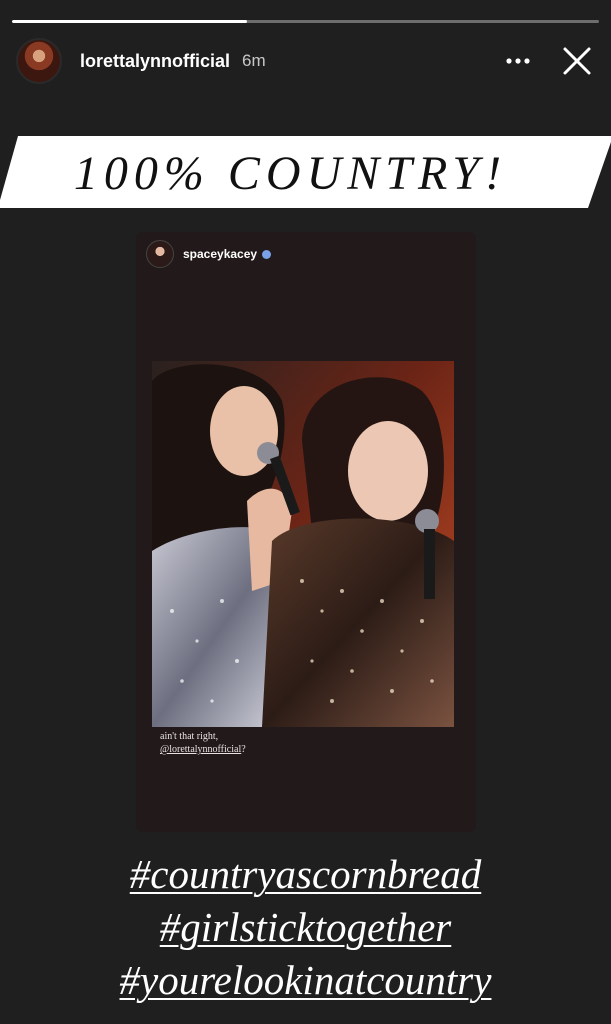  Describe the element at coordinates (305, 61) in the screenshot. I see `story-header: lorettalynnofficial 6m` at that location.